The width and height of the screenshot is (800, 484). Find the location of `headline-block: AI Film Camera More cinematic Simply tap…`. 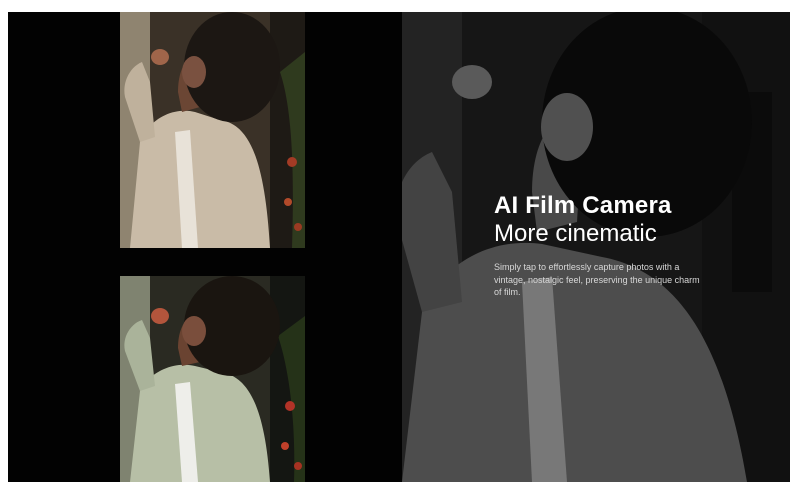

headline-block: AI Film Camera More cinematic Simply tap… is located at coordinates (609, 250).